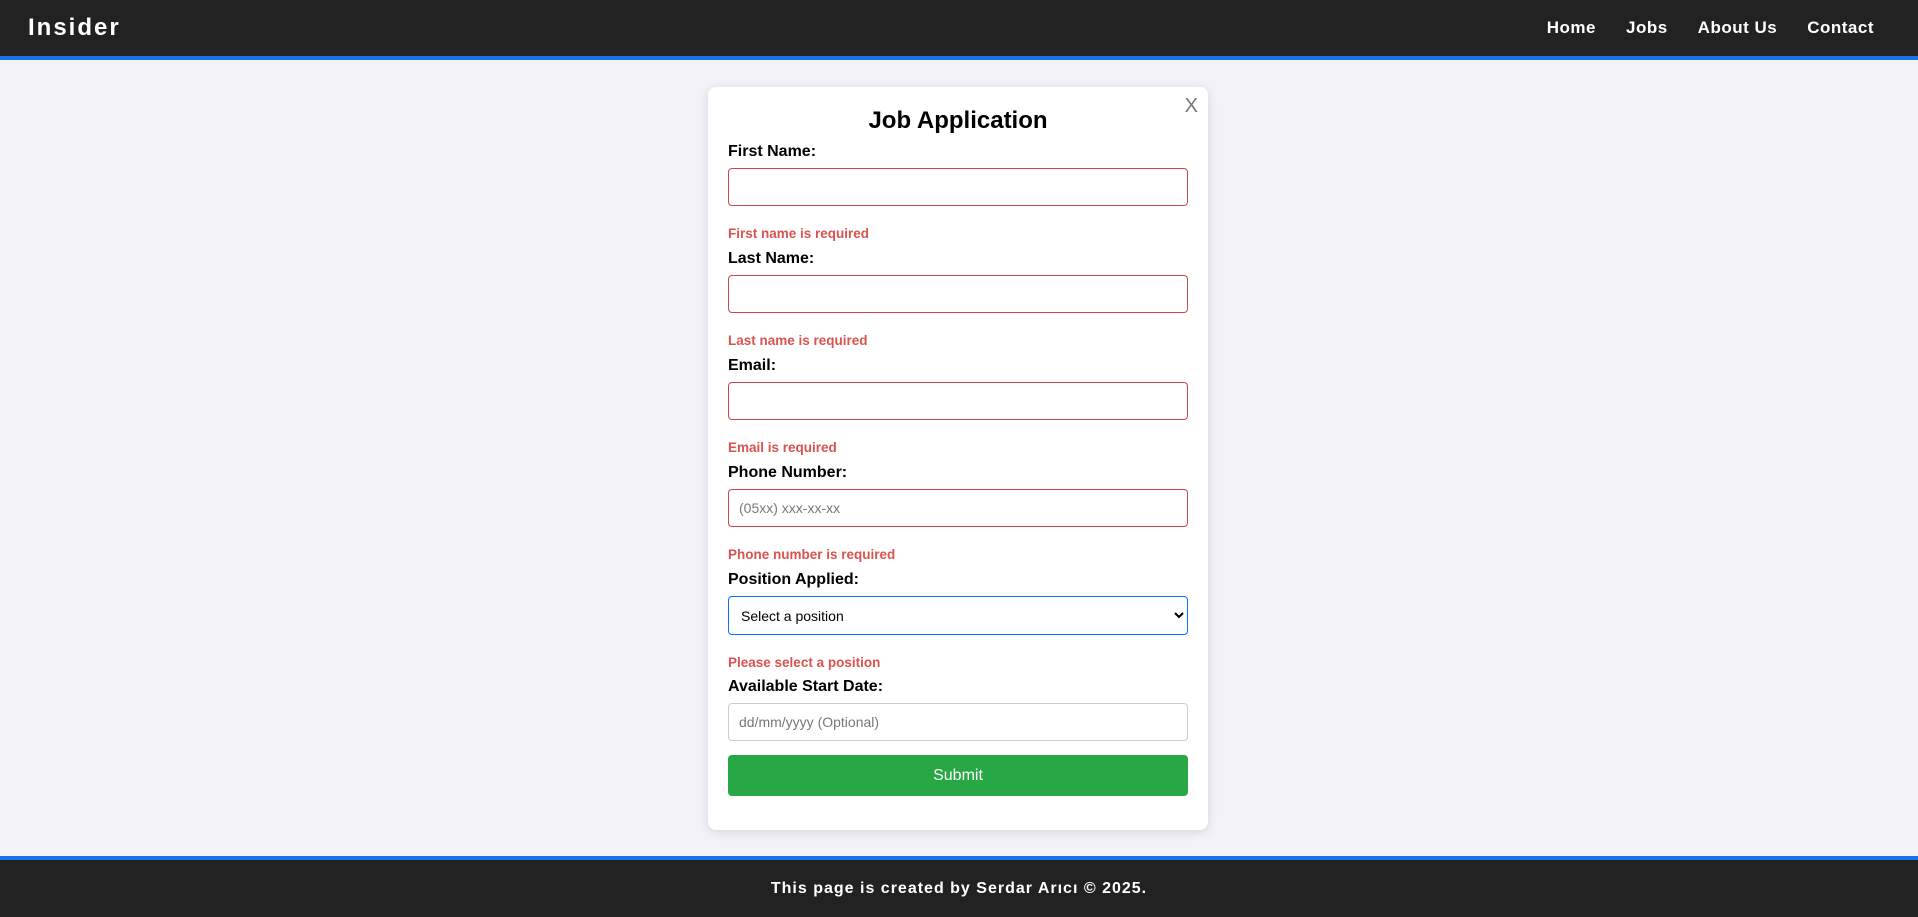 The height and width of the screenshot is (917, 1918). I want to click on start-date-group: Available Start Date:, so click(958, 709).